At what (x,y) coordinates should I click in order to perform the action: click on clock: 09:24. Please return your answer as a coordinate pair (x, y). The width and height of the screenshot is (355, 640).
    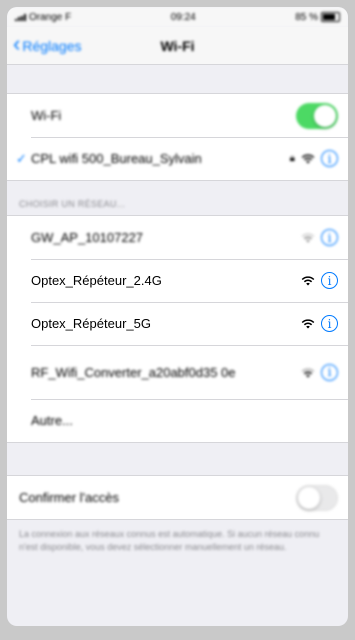
    Looking at the image, I should click on (183, 17).